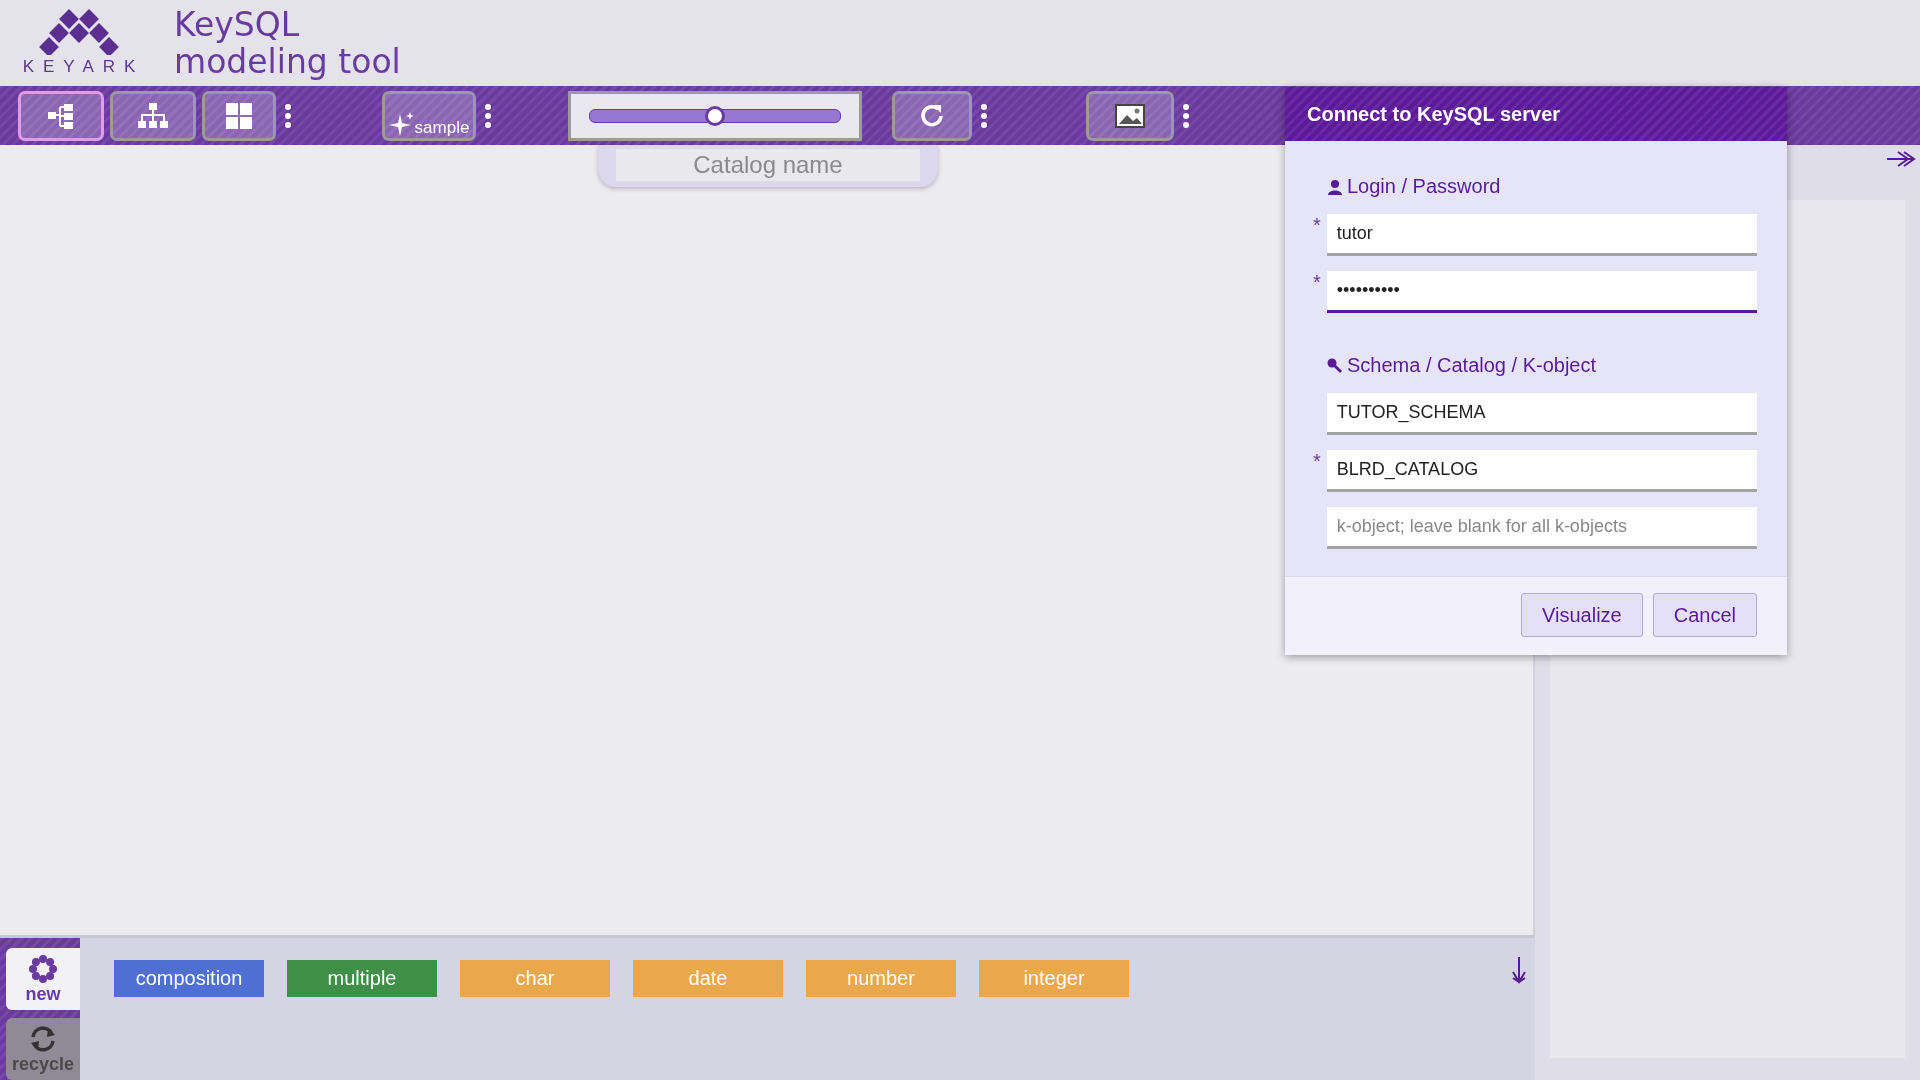 The width and height of the screenshot is (1920, 1080). Describe the element at coordinates (189, 978) in the screenshot. I see `type-tag: composition` at that location.